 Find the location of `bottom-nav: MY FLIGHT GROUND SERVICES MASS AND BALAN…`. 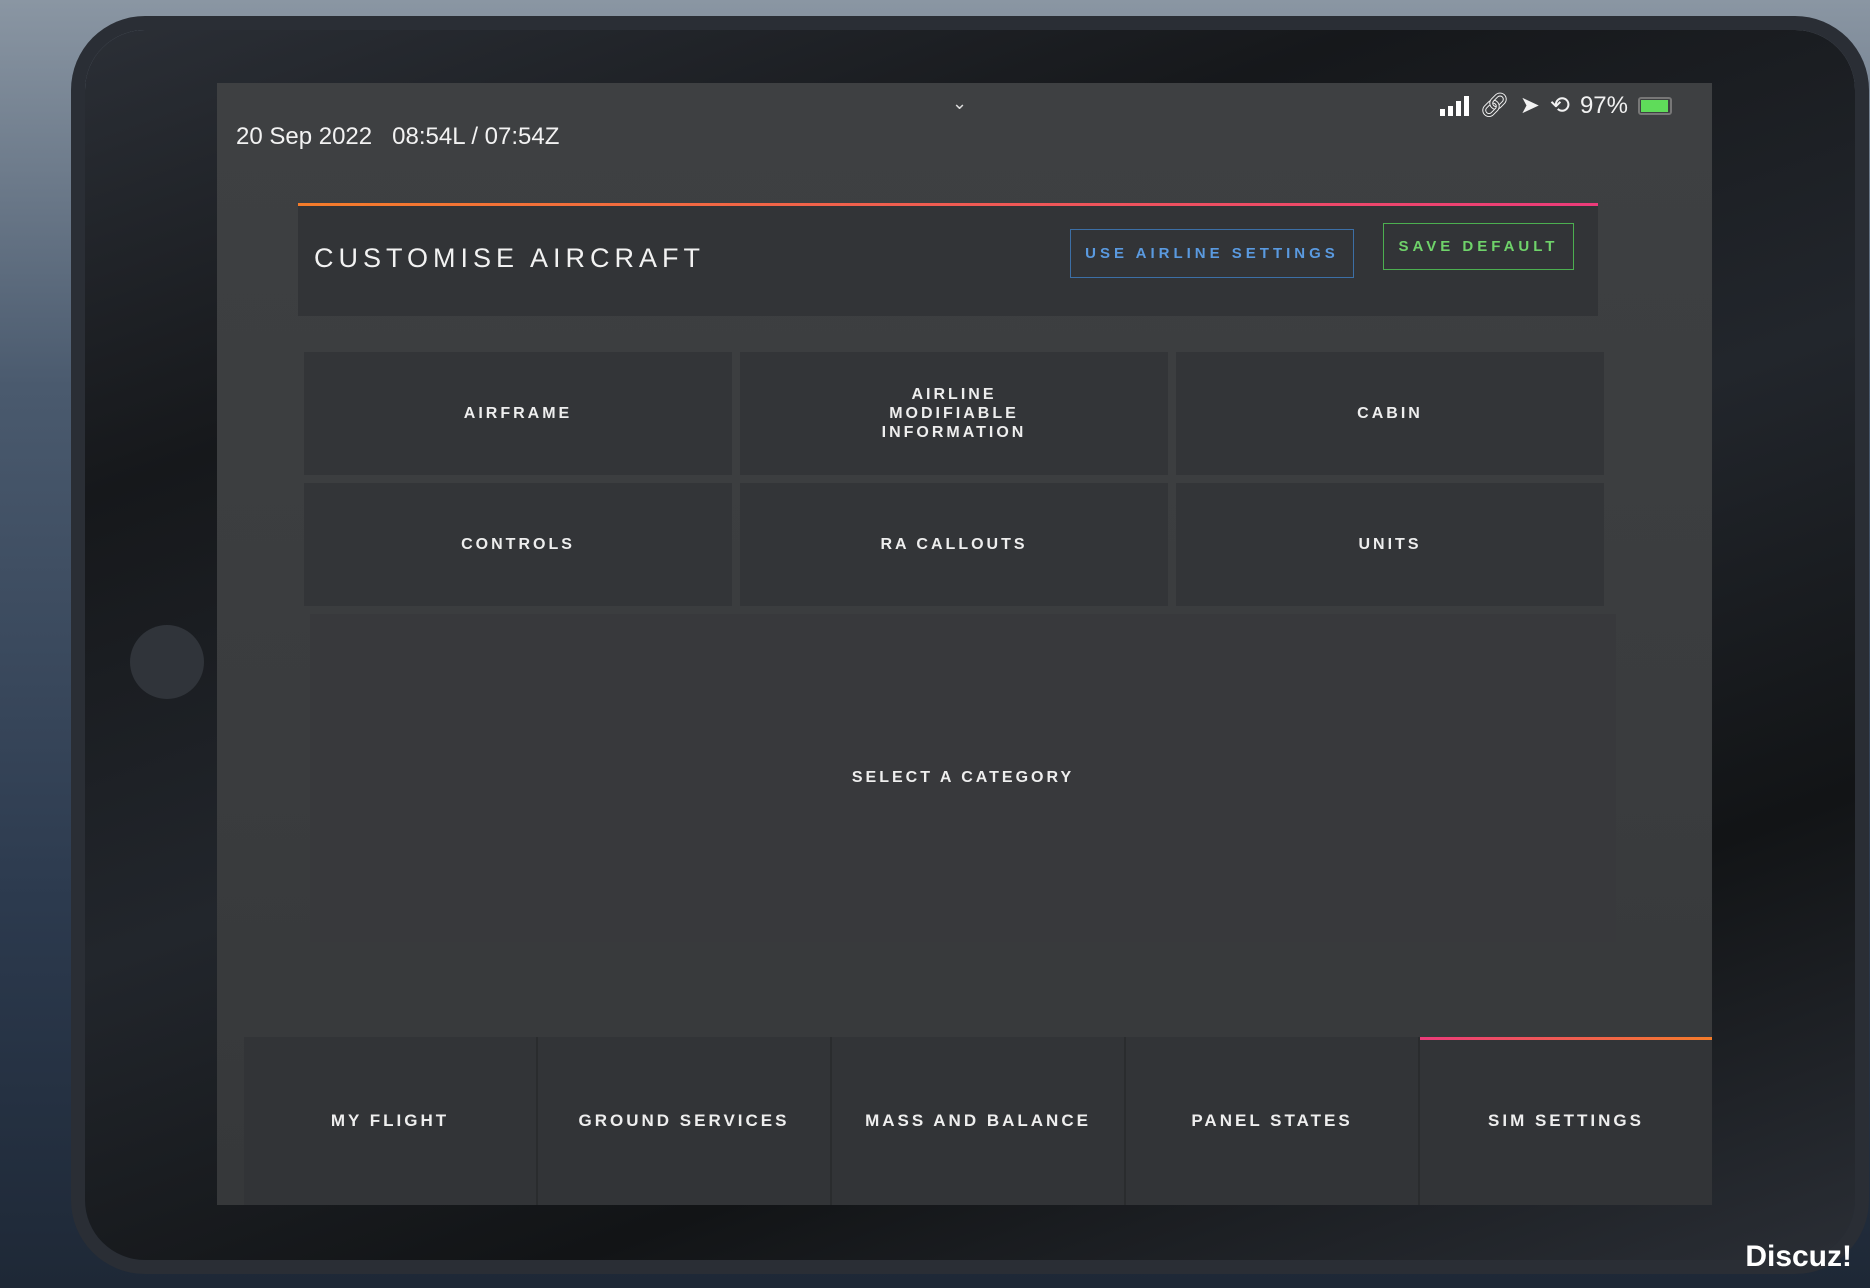

bottom-nav: MY FLIGHT GROUND SERVICES MASS AND BALAN… is located at coordinates (978, 1121).